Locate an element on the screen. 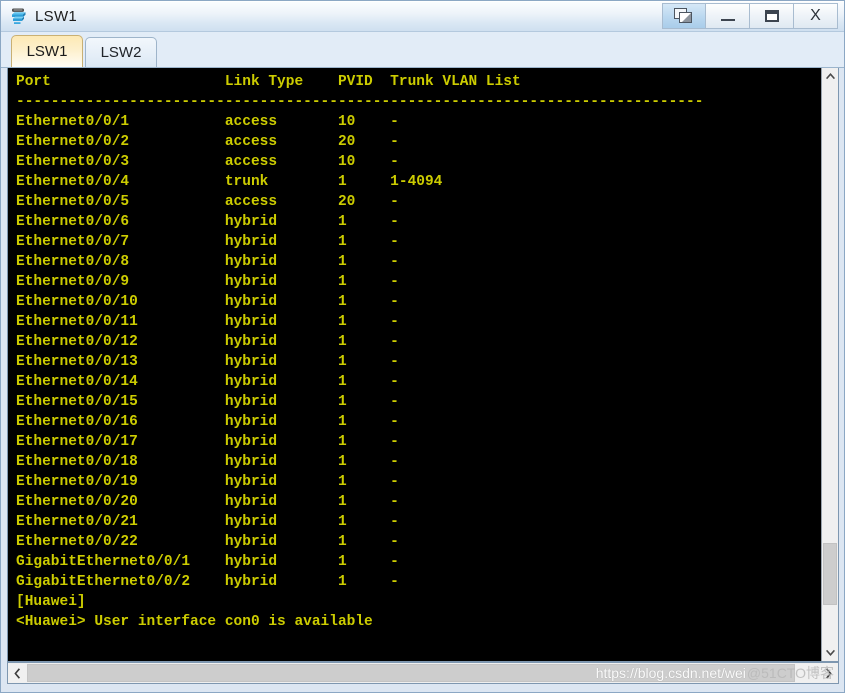 The height and width of the screenshot is (693, 845). console-line: Ethernet0/0/21 hybrid 1 - is located at coordinates (207, 522).